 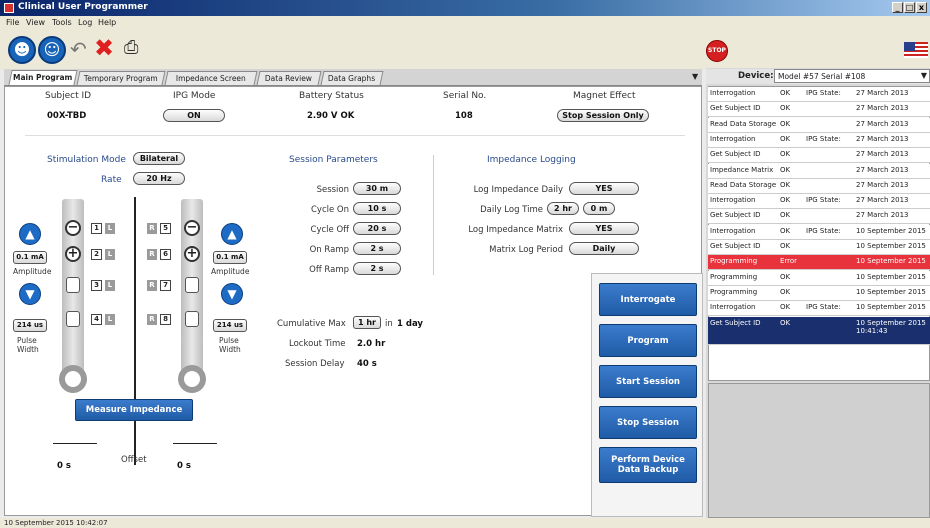 I want to click on magnet-effect-button: Stop Session Only, so click(x=603, y=115).